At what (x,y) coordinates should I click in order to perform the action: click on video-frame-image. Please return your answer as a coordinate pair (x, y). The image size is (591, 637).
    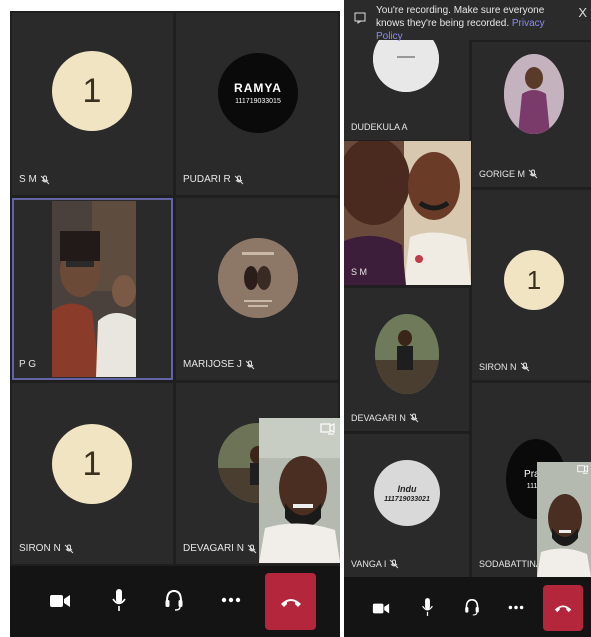
    Looking at the image, I should click on (94, 289).